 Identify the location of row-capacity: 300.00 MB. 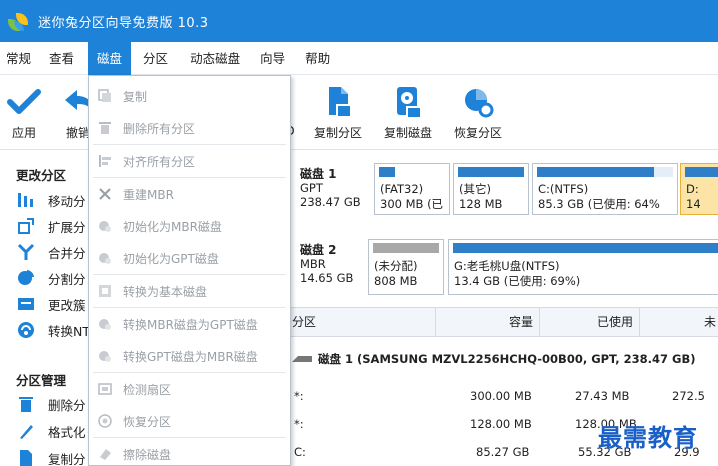
(501, 396).